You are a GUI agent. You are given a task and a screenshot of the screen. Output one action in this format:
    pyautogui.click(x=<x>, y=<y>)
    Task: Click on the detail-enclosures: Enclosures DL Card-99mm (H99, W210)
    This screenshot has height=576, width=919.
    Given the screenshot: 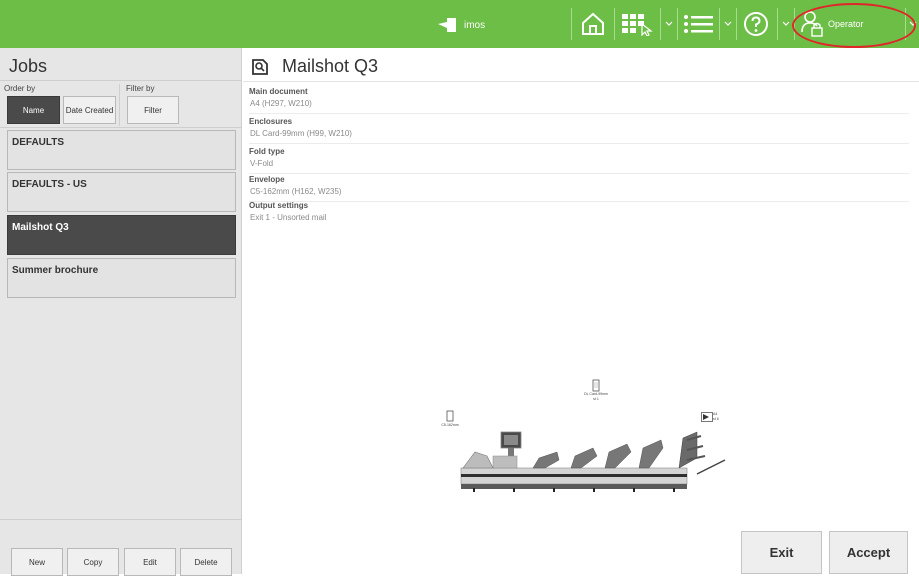 What is the action you would take?
    pyautogui.click(x=579, y=129)
    